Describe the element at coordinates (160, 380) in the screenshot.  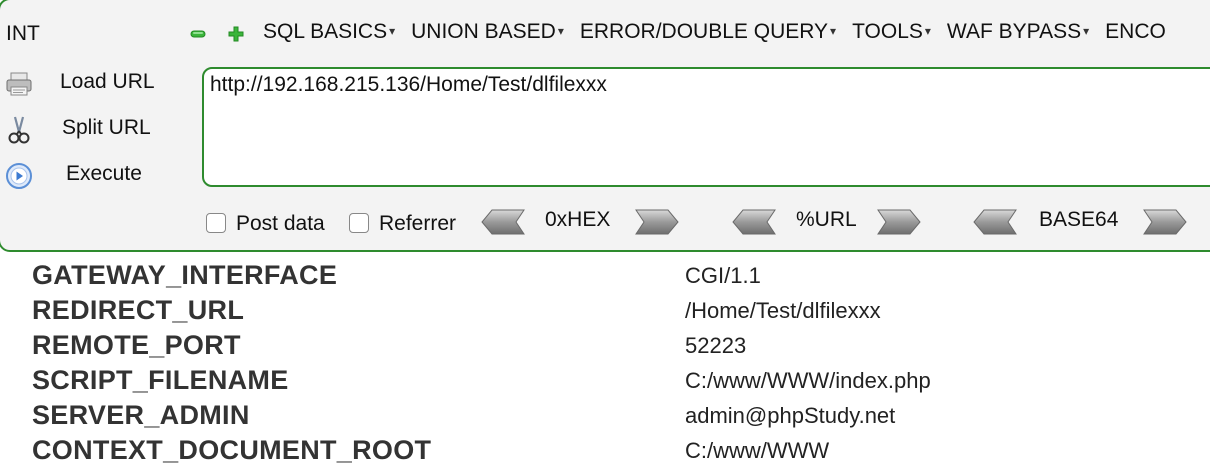
I see `env-key: SCRIPT_FILENAME` at that location.